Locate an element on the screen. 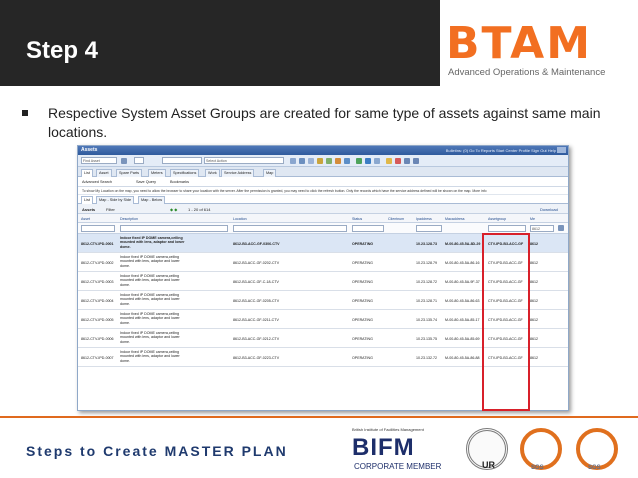 This screenshot has width=638, height=478. col-description: Description is located at coordinates (129, 219).